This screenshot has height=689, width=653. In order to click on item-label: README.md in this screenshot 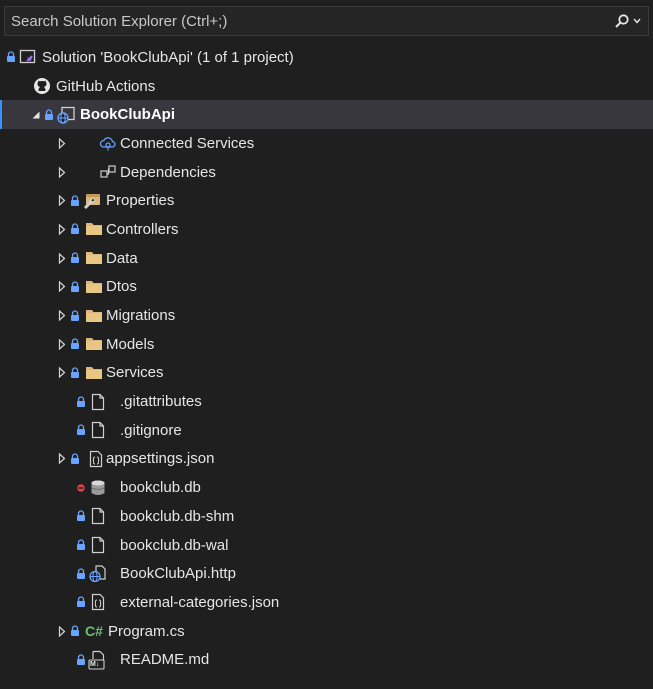, I will do `click(165, 660)`.